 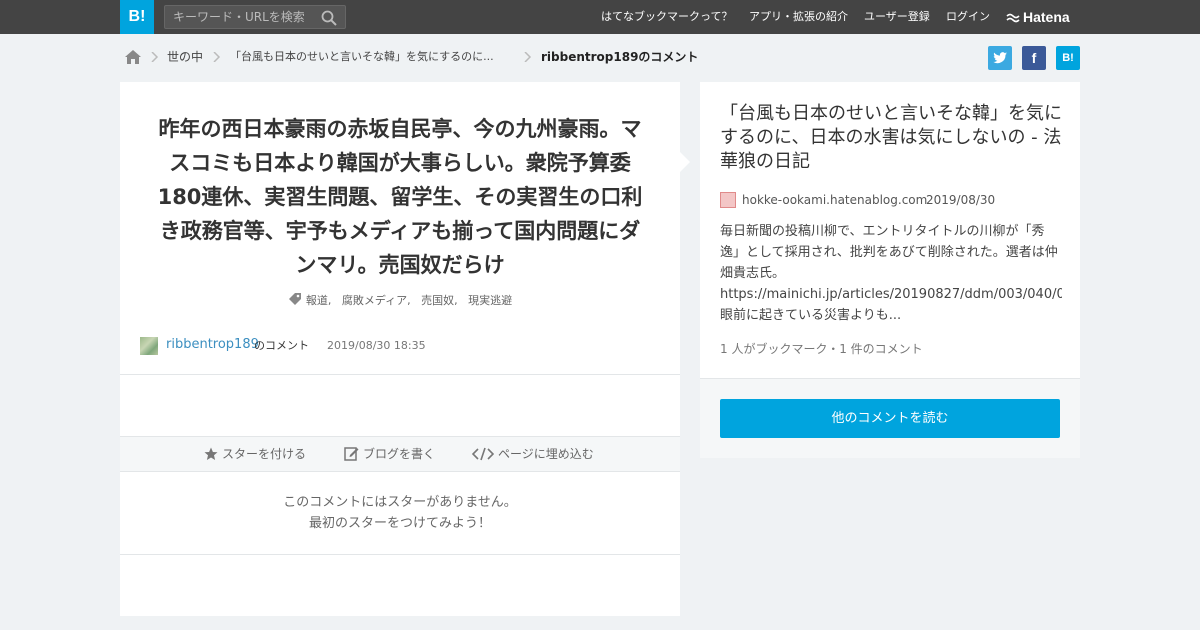 What do you see at coordinates (753, 273) in the screenshot?
I see `summary-line: 畑貴志氏。` at bounding box center [753, 273].